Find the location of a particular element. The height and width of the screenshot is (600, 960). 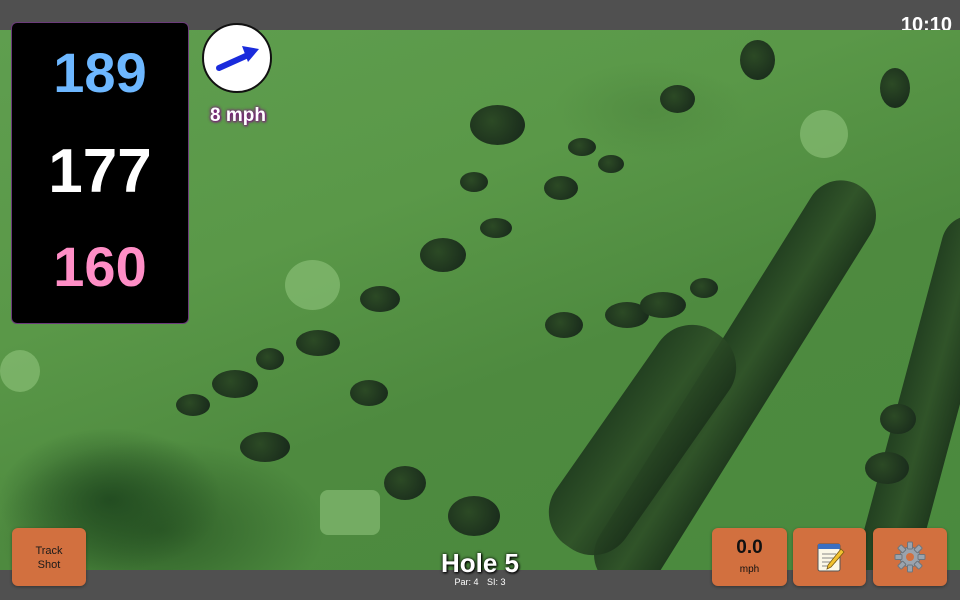

distance-middle: 177 is located at coordinates (100, 171).